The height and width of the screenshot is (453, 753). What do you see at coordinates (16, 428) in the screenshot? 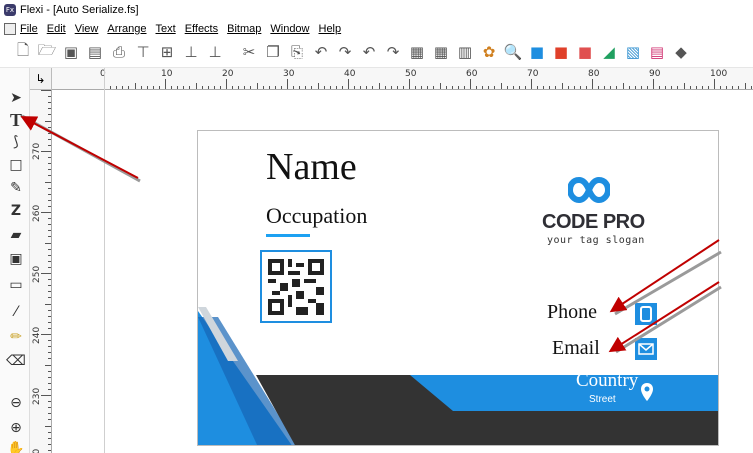
I see `zoom-in-icon: ⊕` at bounding box center [16, 428].